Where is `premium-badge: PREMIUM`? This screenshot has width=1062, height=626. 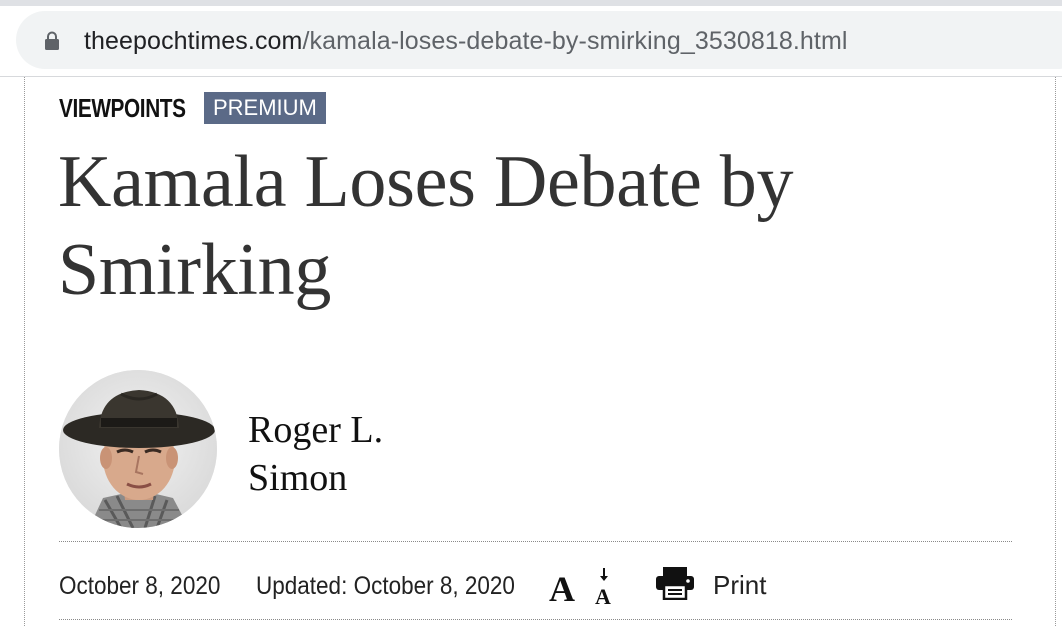 premium-badge: PREMIUM is located at coordinates (265, 108).